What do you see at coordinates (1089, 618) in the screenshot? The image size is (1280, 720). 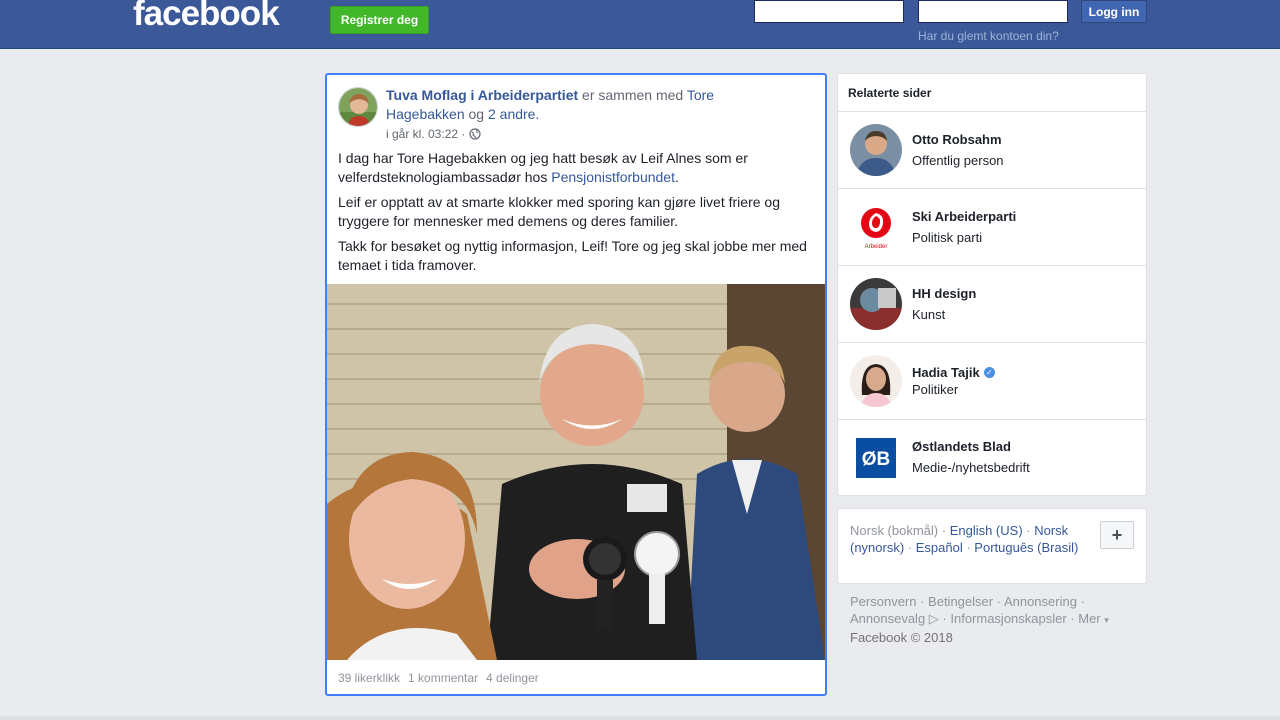 I see `footer-link: Mer` at bounding box center [1089, 618].